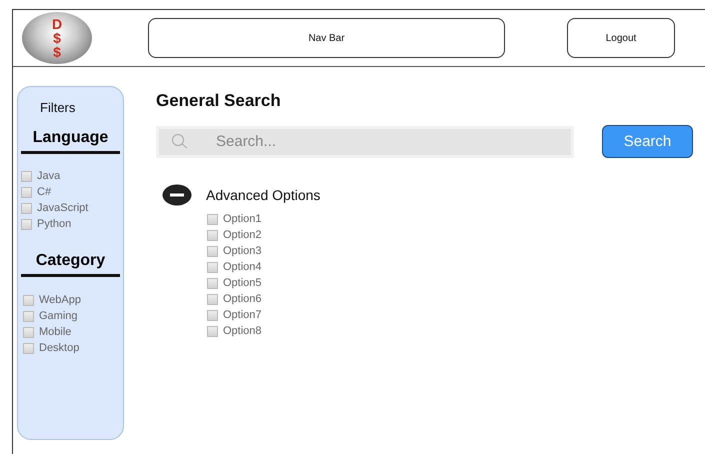 The width and height of the screenshot is (705, 454). I want to click on checkbox-label: Python, so click(54, 224).